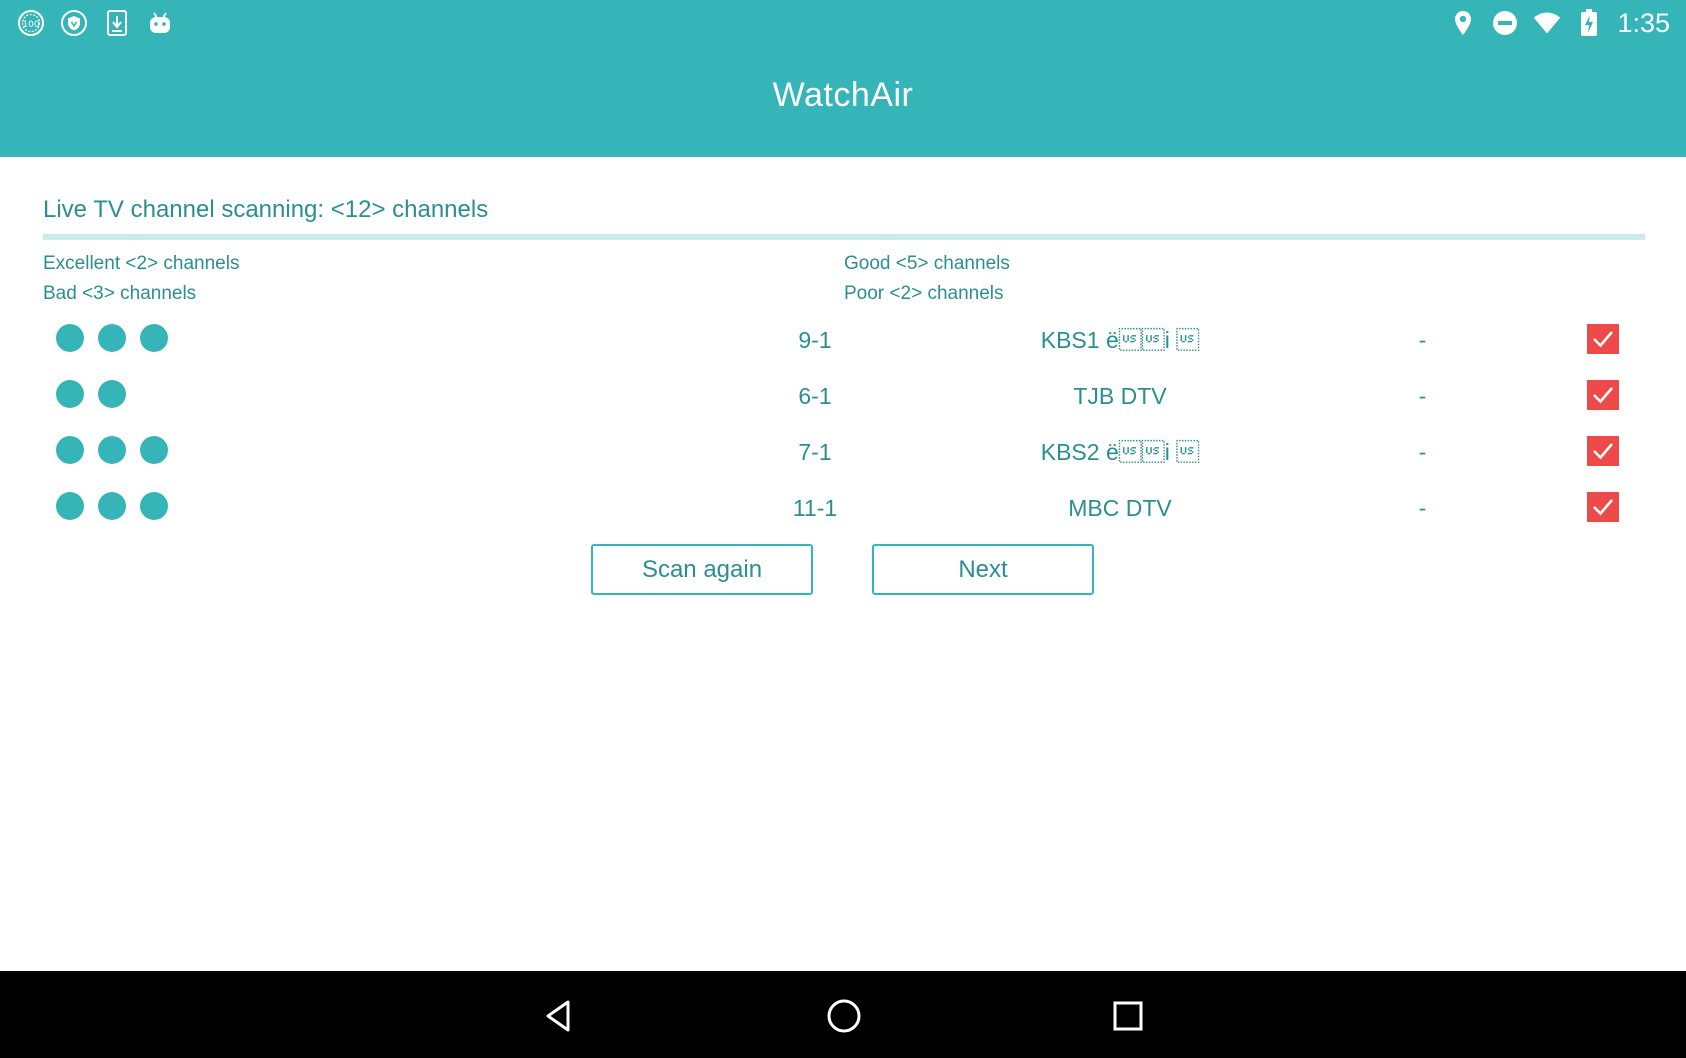 The width and height of the screenshot is (1686, 1058). I want to click on channel-name: KBS1 ë i, so click(1120, 340).